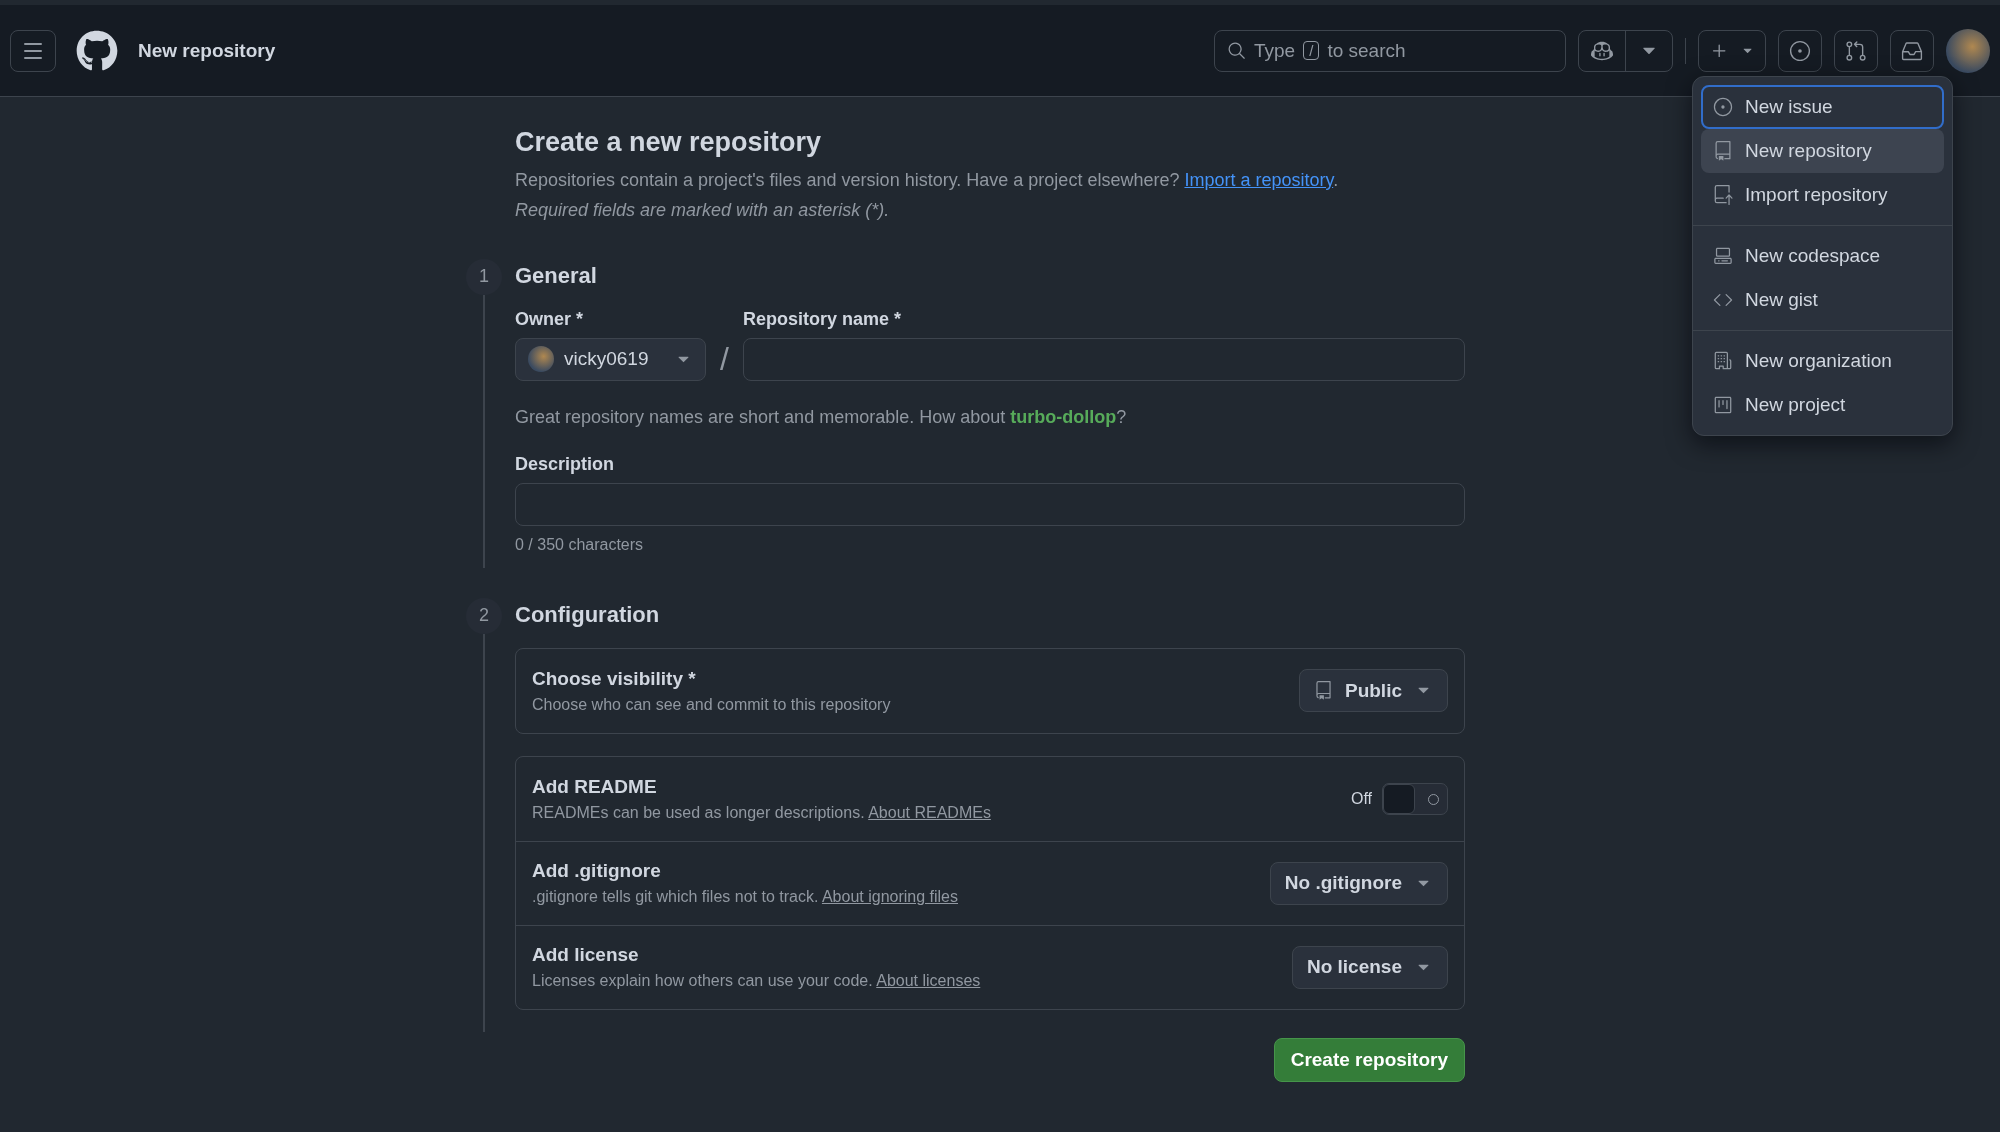 This screenshot has width=2000, height=1132. Describe the element at coordinates (1822, 300) in the screenshot. I see `menu-item: New gist` at that location.